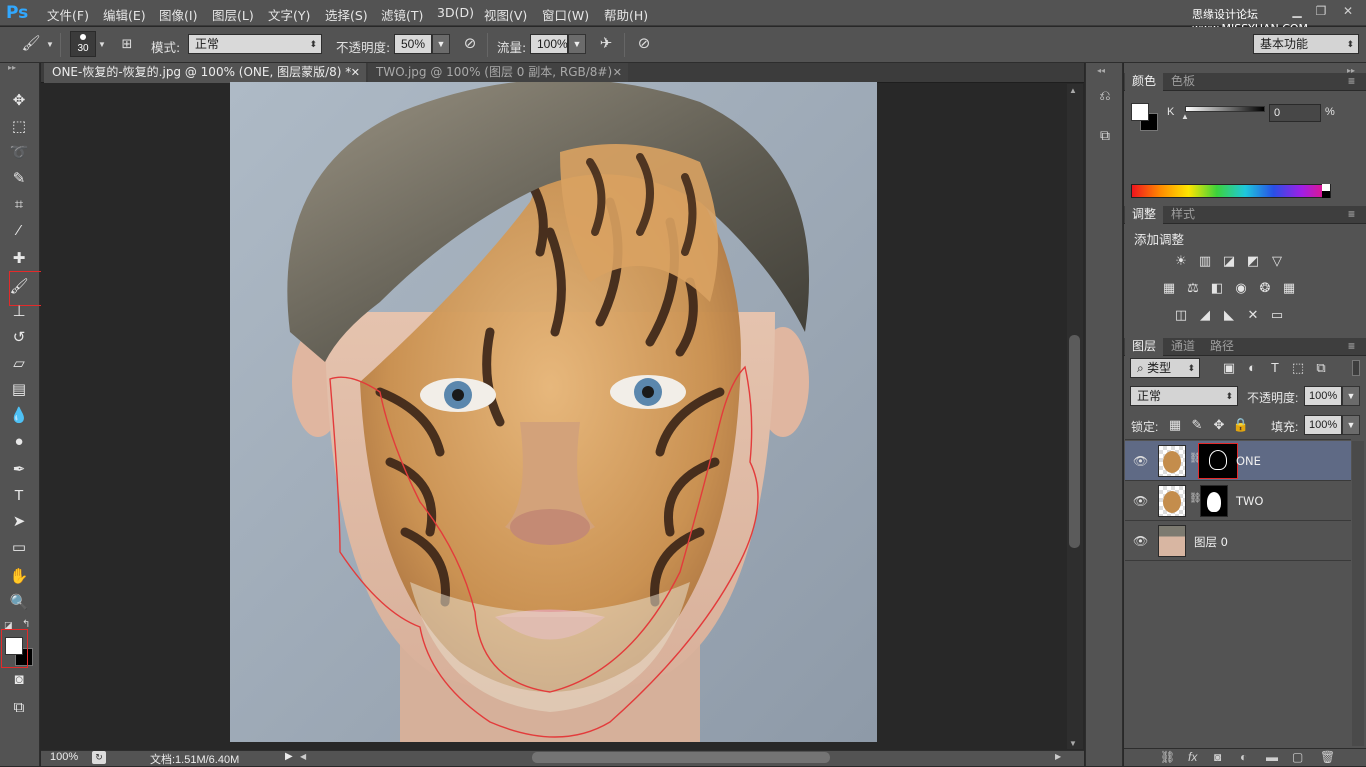 This screenshot has height=767, width=1366. What do you see at coordinates (1241, 425) in the screenshot?
I see `lock-all-icon: 🔒` at bounding box center [1241, 425].